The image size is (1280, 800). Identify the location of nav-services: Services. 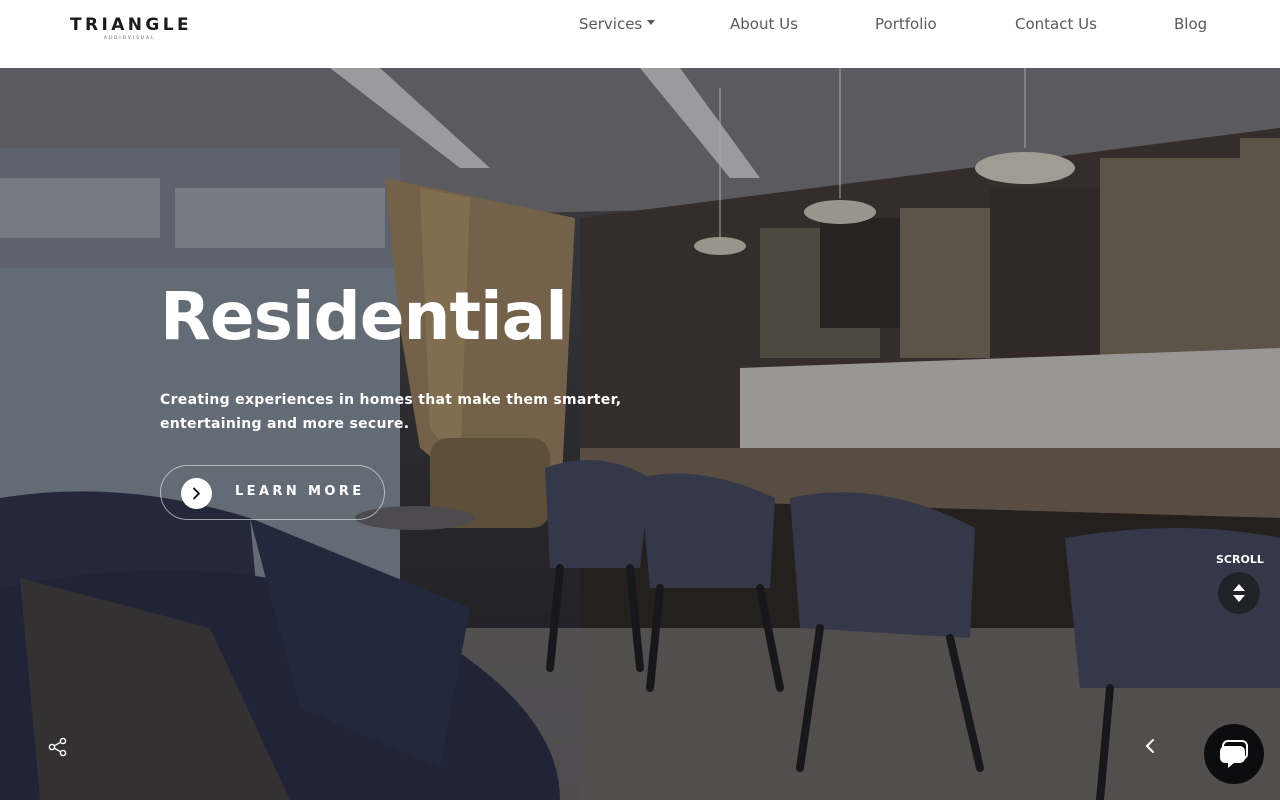
(617, 24).